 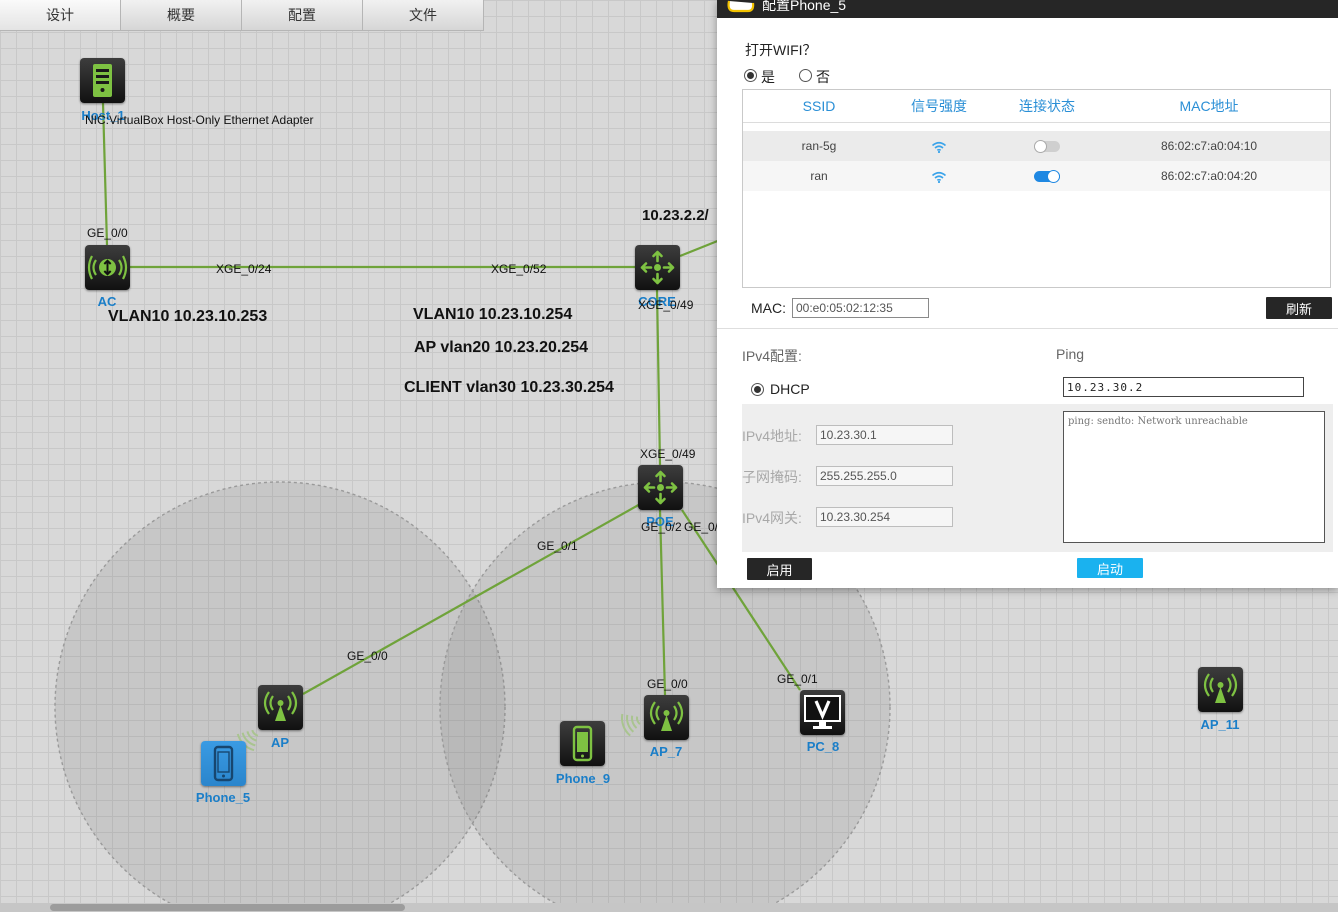 What do you see at coordinates (181, 15) in the screenshot?
I see `tab-overview: 概要` at bounding box center [181, 15].